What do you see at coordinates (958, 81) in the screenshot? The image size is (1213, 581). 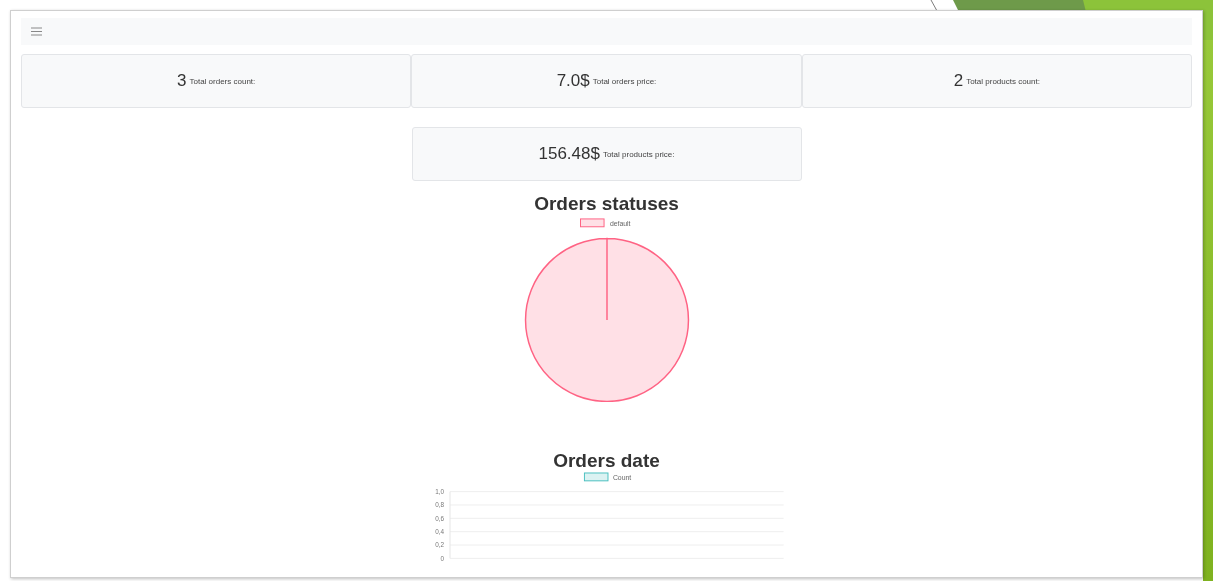 I see `stat-value: 2` at bounding box center [958, 81].